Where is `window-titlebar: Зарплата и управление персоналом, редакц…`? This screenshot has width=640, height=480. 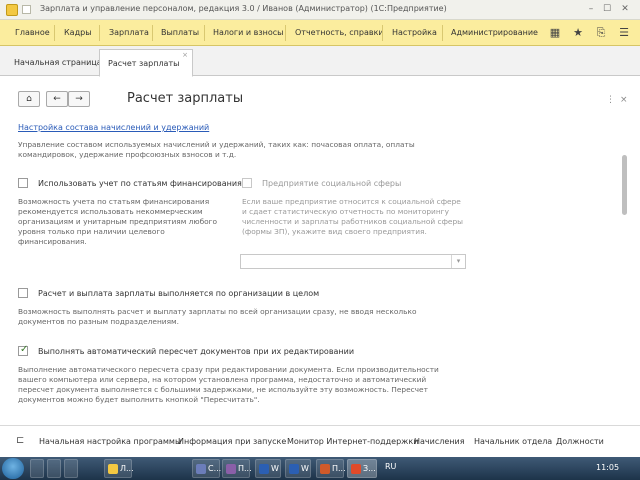 window-titlebar: Зарплата и управление персоналом, редакц… is located at coordinates (320, 10).